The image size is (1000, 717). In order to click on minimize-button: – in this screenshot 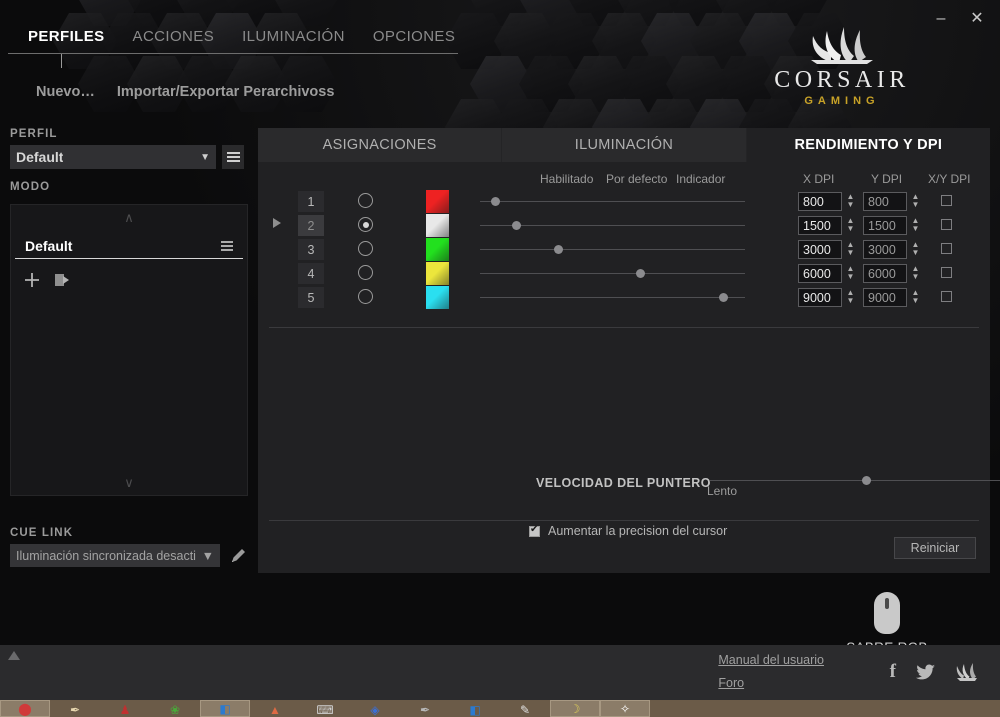, I will do `click(941, 19)`.